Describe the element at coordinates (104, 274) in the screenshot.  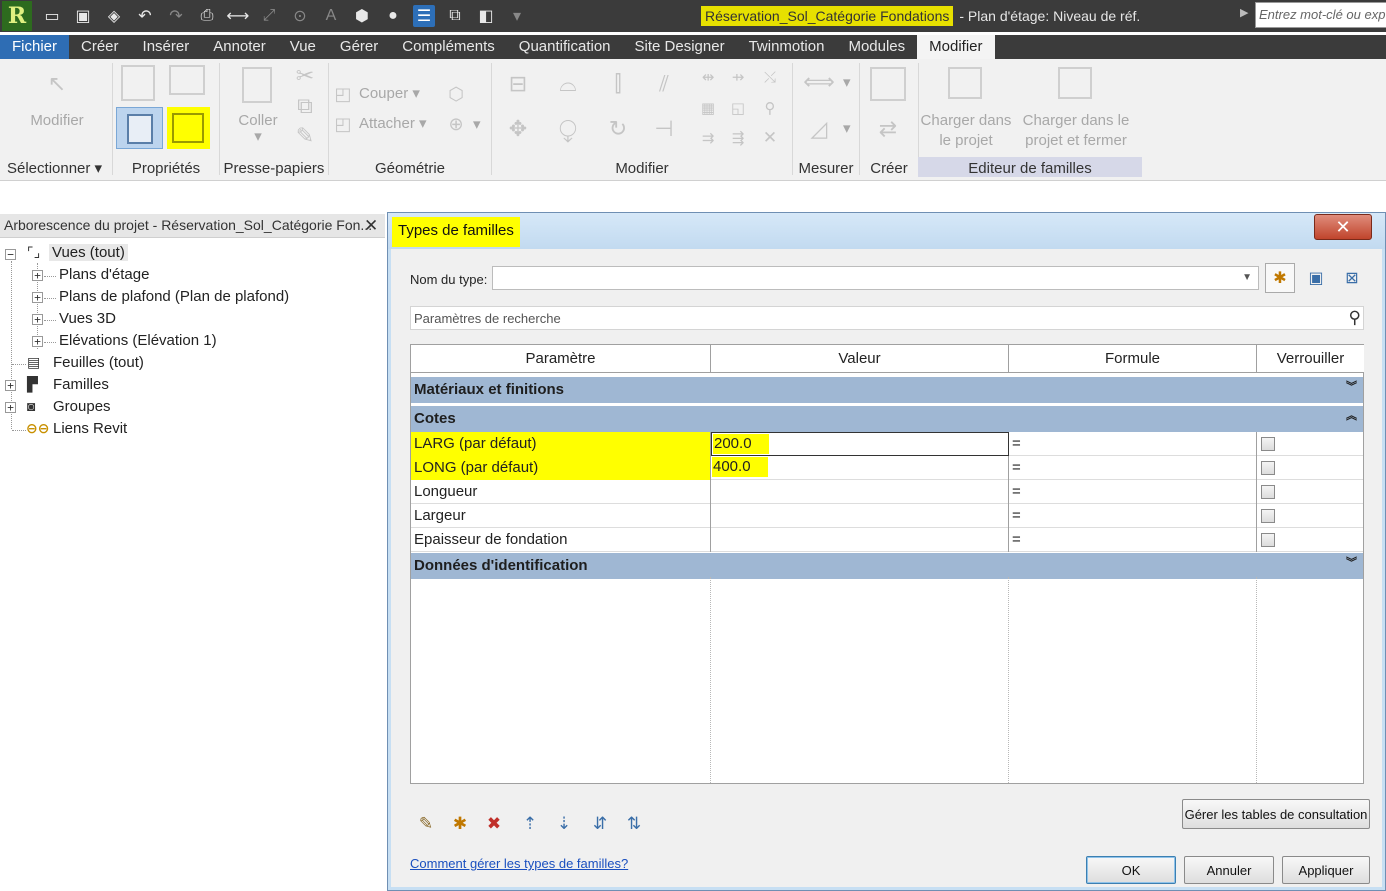
I see `tree-node-floor-plans: Plans d'étage` at that location.